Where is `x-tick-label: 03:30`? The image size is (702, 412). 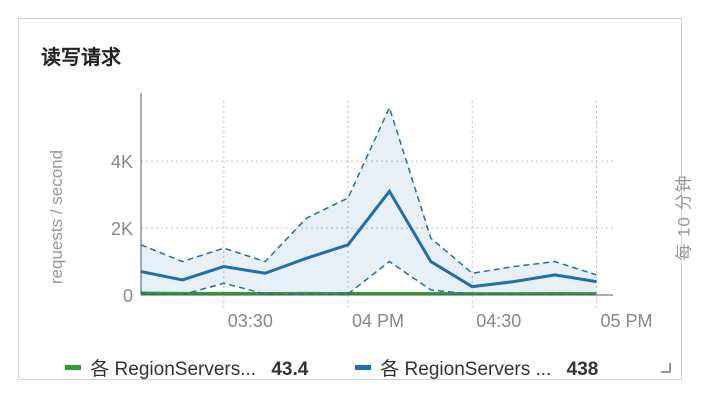 x-tick-label: 03:30 is located at coordinates (250, 321).